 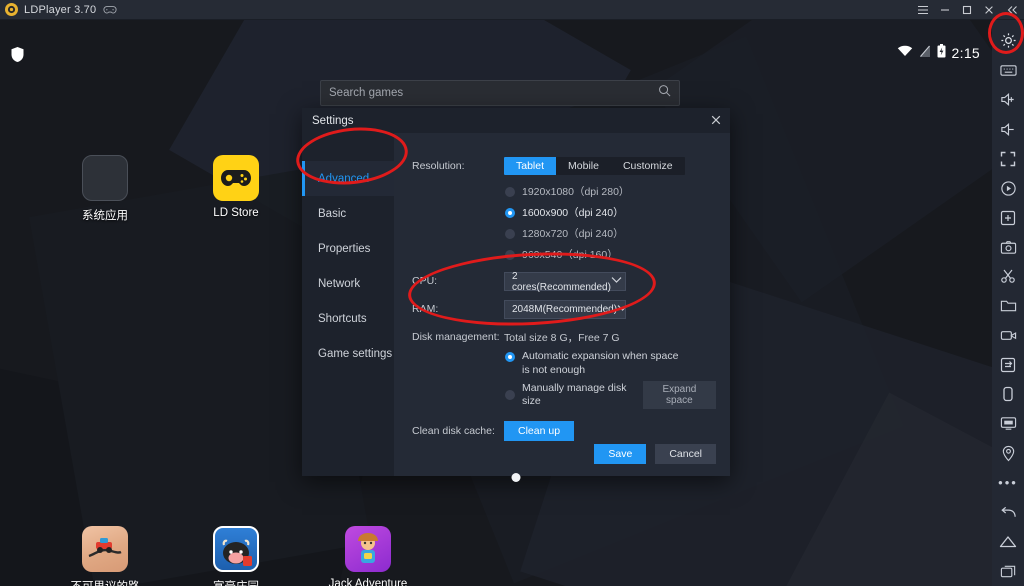 I want to click on resolution-tab-mobile: Mobile, so click(x=583, y=166).